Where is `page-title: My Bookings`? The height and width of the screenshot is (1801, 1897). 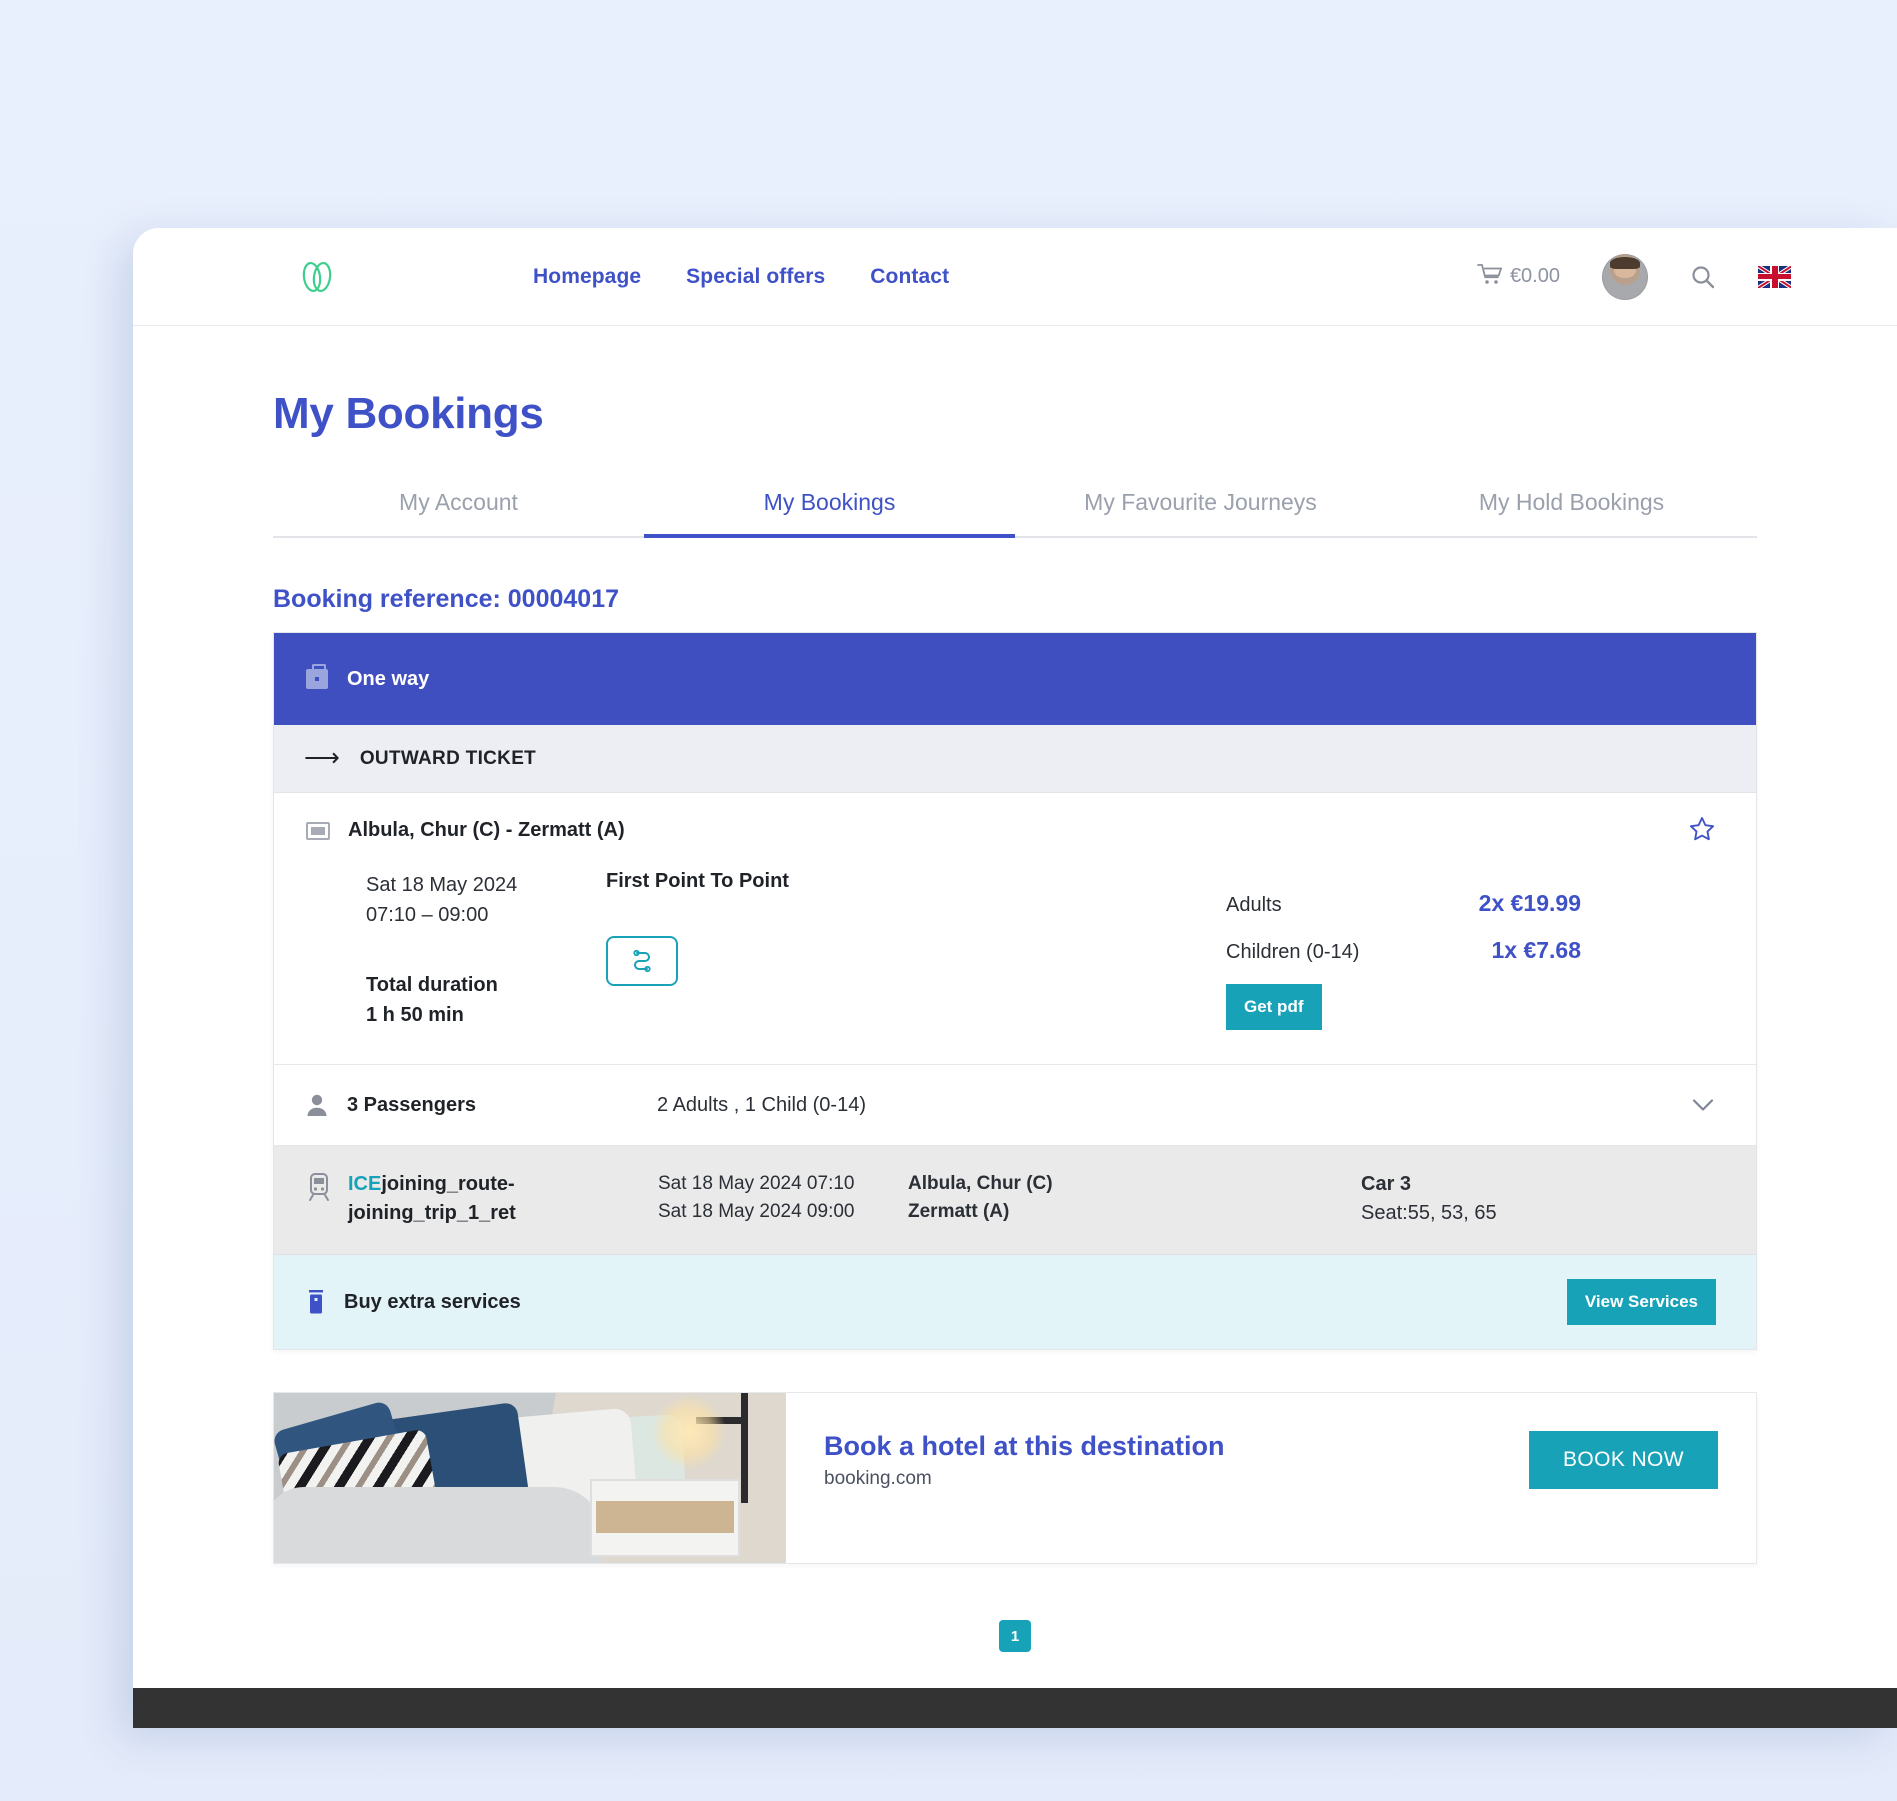 page-title: My Bookings is located at coordinates (408, 413).